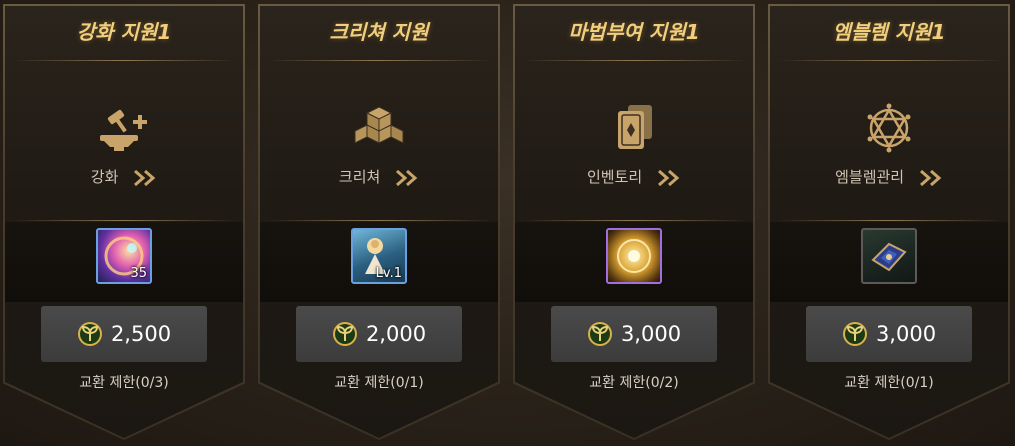  What do you see at coordinates (396, 334) in the screenshot?
I see `price: 2,000` at bounding box center [396, 334].